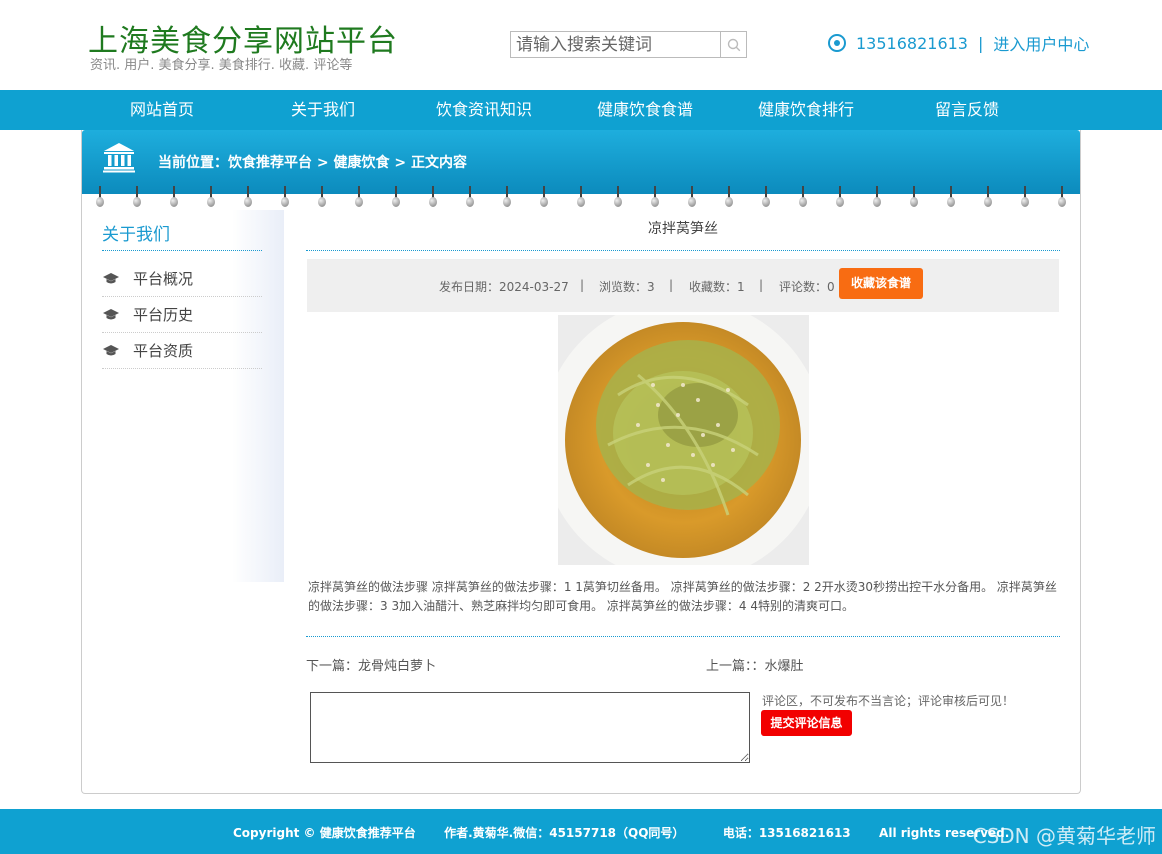 The image size is (1162, 854). Describe the element at coordinates (807, 287) in the screenshot. I see `comment-count: 评论数：0` at that location.